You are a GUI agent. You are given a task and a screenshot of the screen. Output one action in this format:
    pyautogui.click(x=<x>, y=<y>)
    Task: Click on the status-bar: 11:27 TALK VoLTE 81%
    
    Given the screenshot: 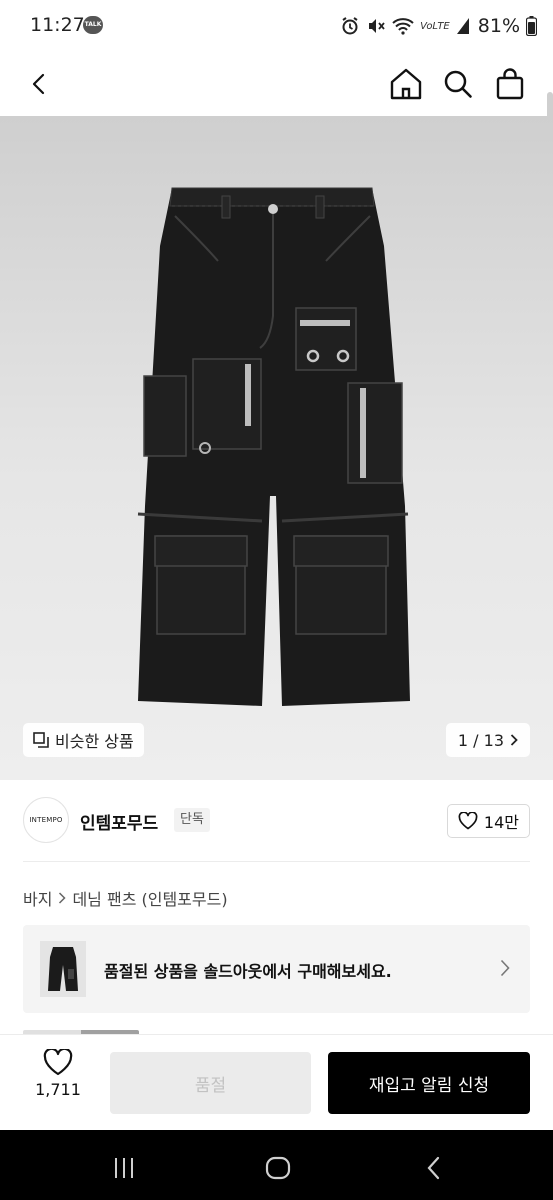 What is the action you would take?
    pyautogui.click(x=276, y=26)
    